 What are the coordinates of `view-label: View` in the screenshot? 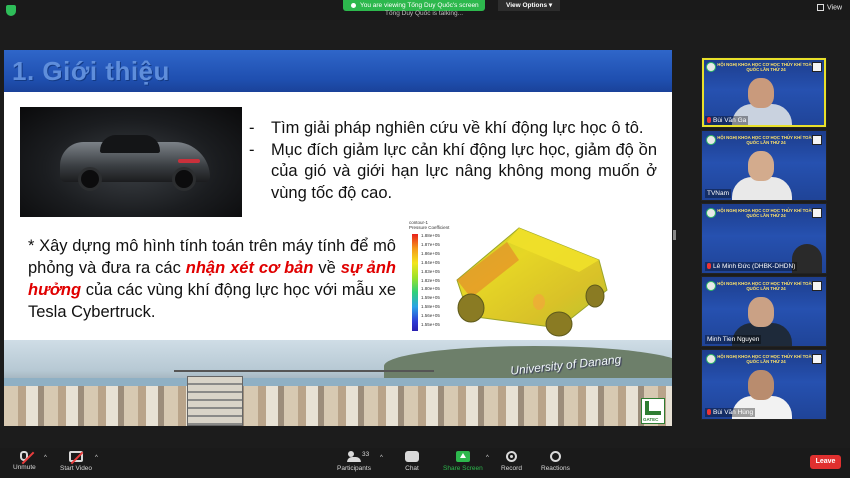 It's located at (835, 8).